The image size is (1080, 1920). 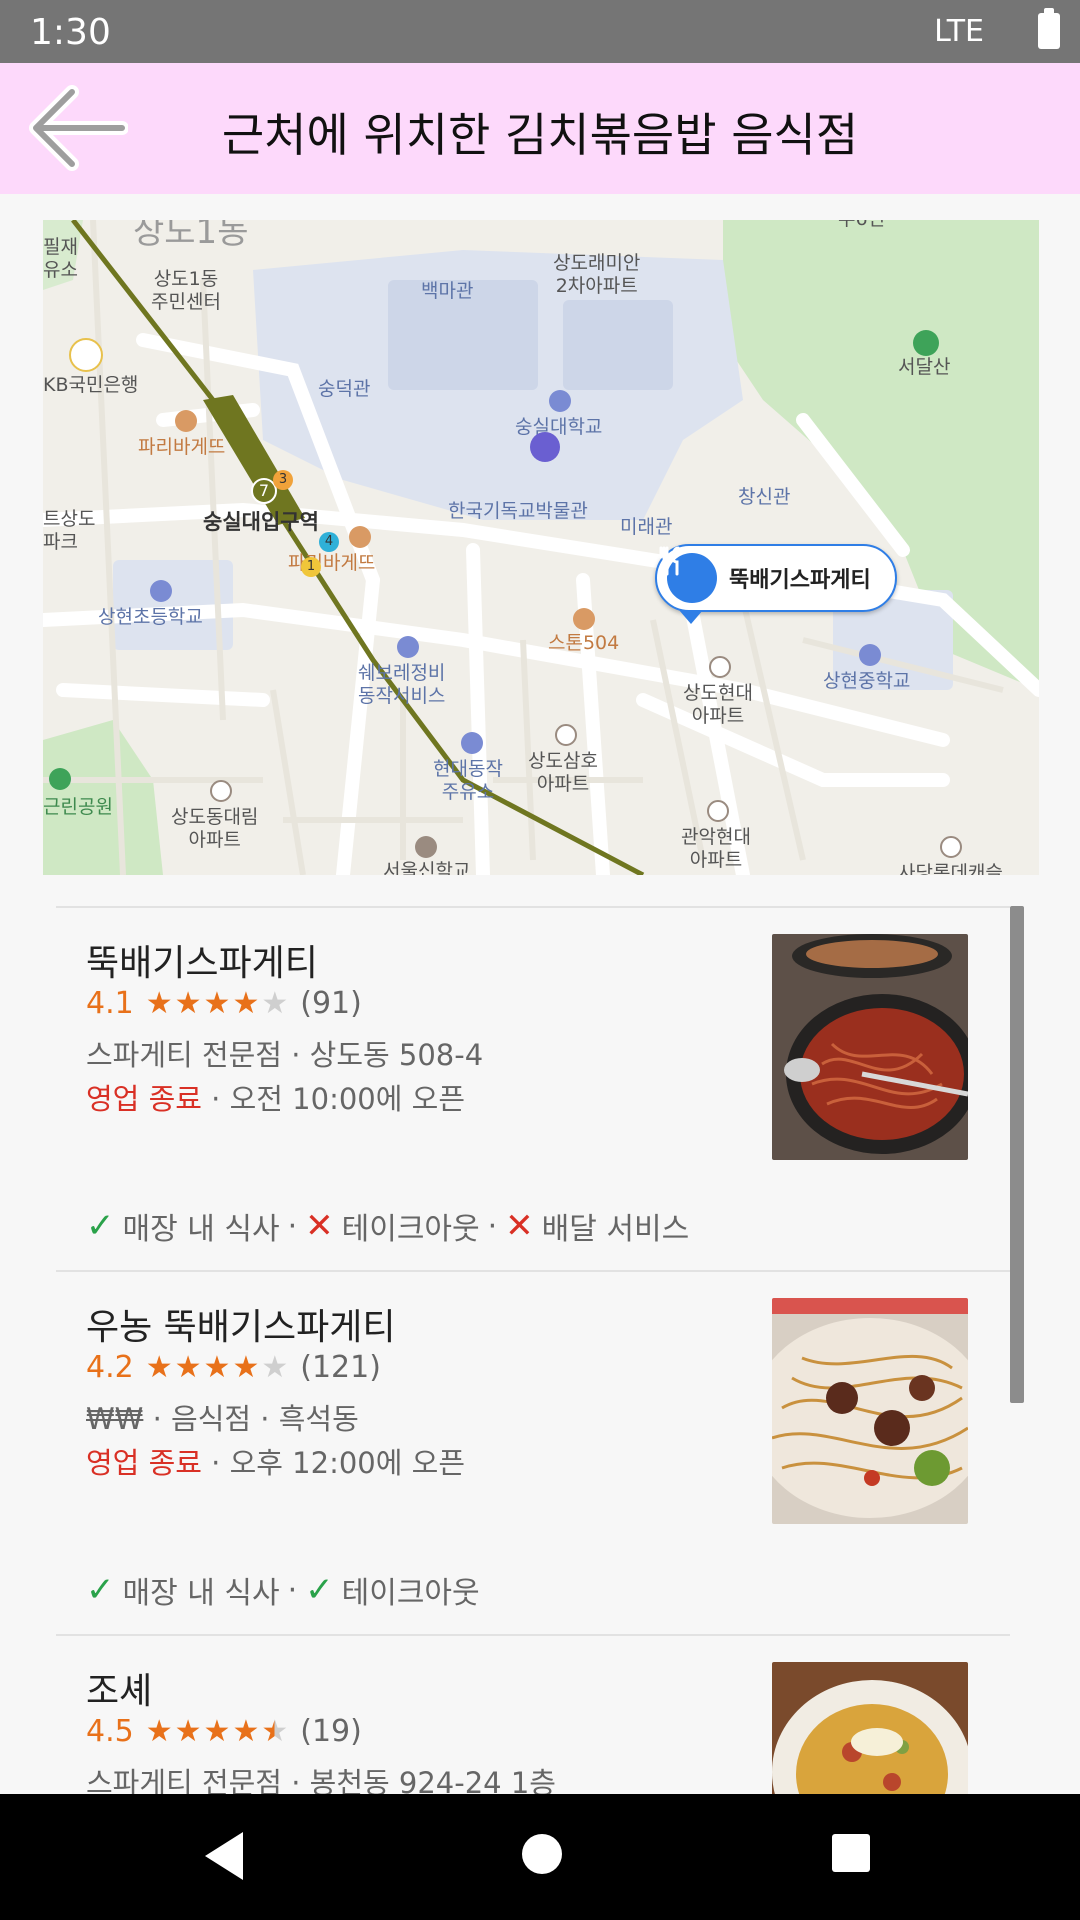 What do you see at coordinates (472, 743) in the screenshot?
I see `gas-station-icon` at bounding box center [472, 743].